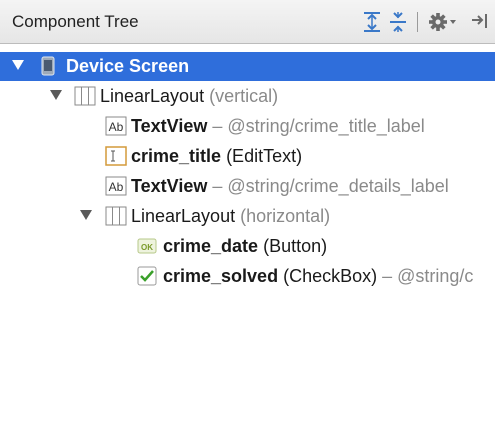  What do you see at coordinates (417, 22) in the screenshot?
I see `toolbar-separator` at bounding box center [417, 22].